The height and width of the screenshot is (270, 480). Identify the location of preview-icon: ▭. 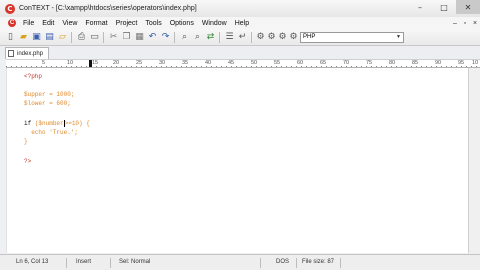
(94, 37).